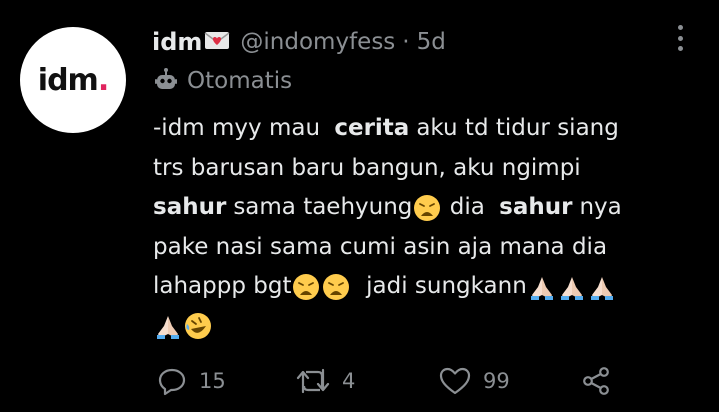  I want to click on like-icon, so click(455, 381).